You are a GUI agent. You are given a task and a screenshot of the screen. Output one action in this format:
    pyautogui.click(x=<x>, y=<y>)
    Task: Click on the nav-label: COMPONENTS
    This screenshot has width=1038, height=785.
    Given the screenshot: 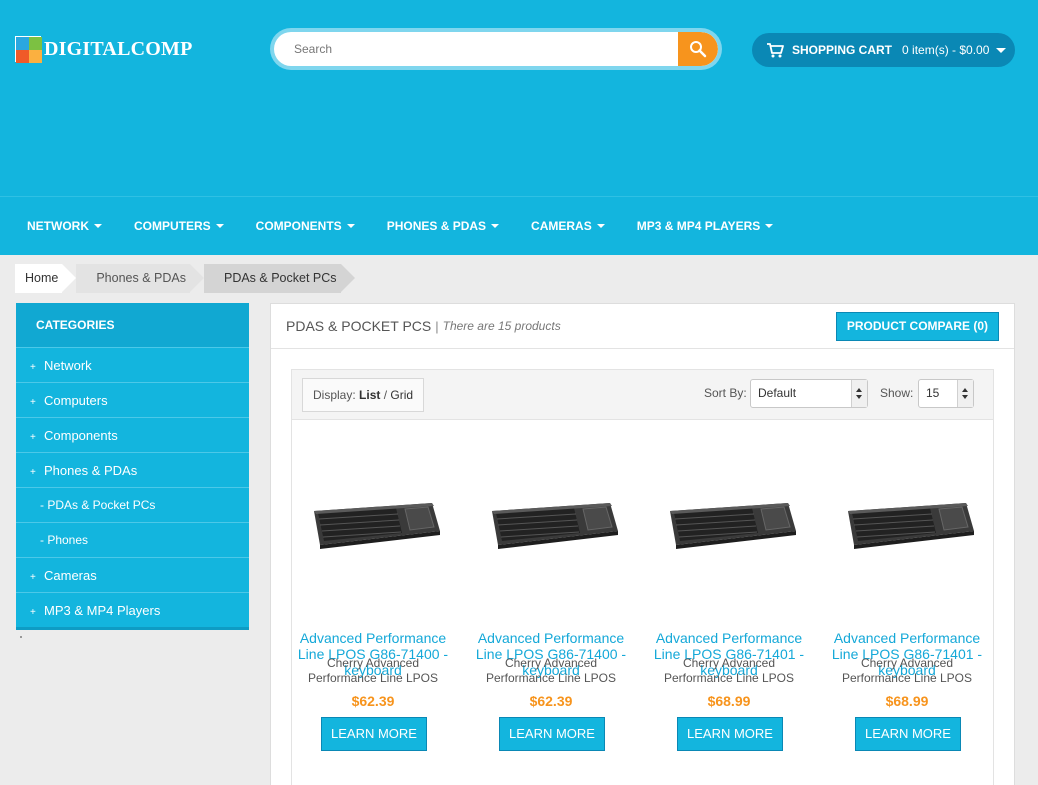 What is the action you would take?
    pyautogui.click(x=298, y=226)
    